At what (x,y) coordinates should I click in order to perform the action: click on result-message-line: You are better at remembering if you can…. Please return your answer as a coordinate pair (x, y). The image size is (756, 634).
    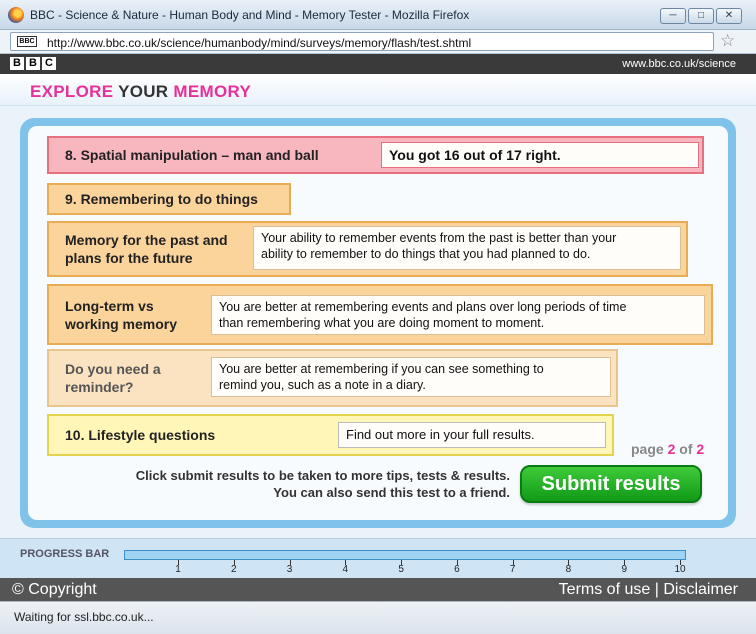
    Looking at the image, I should click on (381, 369).